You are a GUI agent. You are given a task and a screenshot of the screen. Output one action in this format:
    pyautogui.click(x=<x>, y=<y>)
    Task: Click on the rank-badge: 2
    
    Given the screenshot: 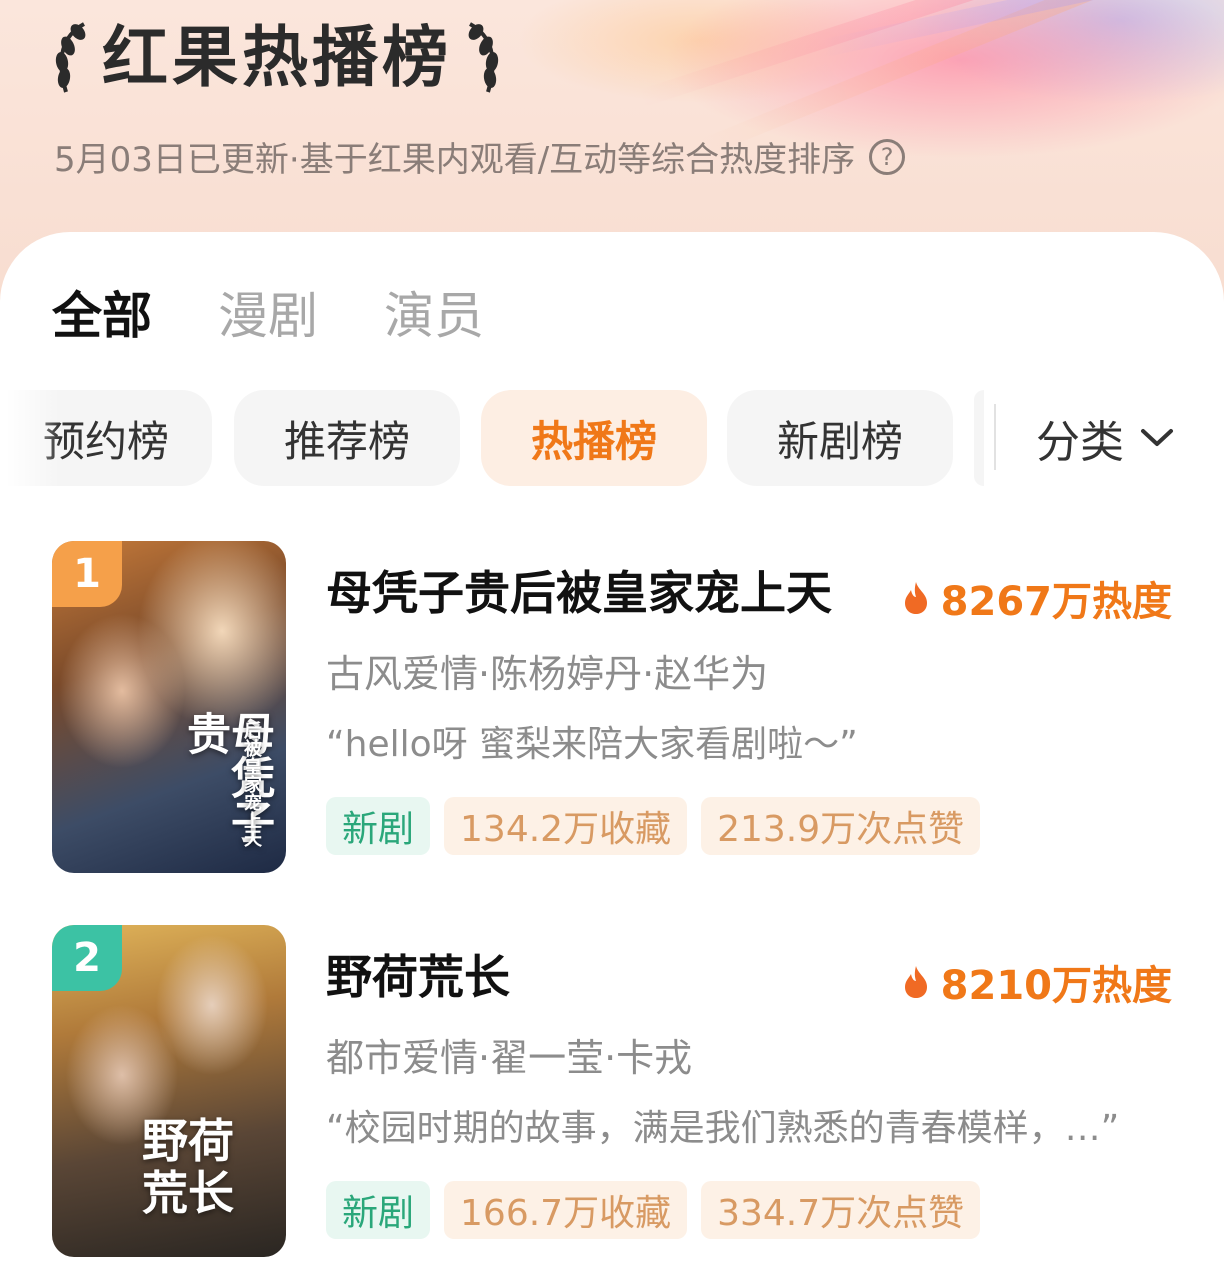 What is the action you would take?
    pyautogui.click(x=87, y=958)
    